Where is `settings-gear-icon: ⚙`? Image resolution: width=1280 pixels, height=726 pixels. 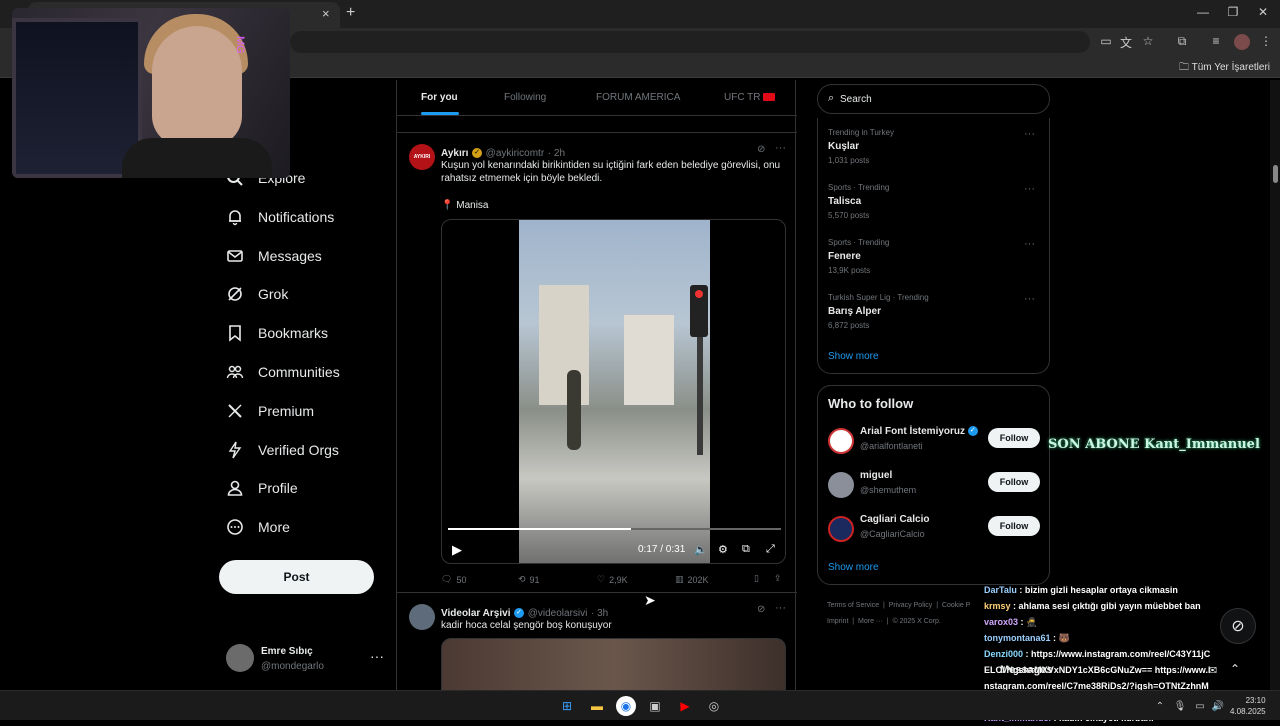
settings-gear-icon: ⚙ is located at coordinates (723, 549).